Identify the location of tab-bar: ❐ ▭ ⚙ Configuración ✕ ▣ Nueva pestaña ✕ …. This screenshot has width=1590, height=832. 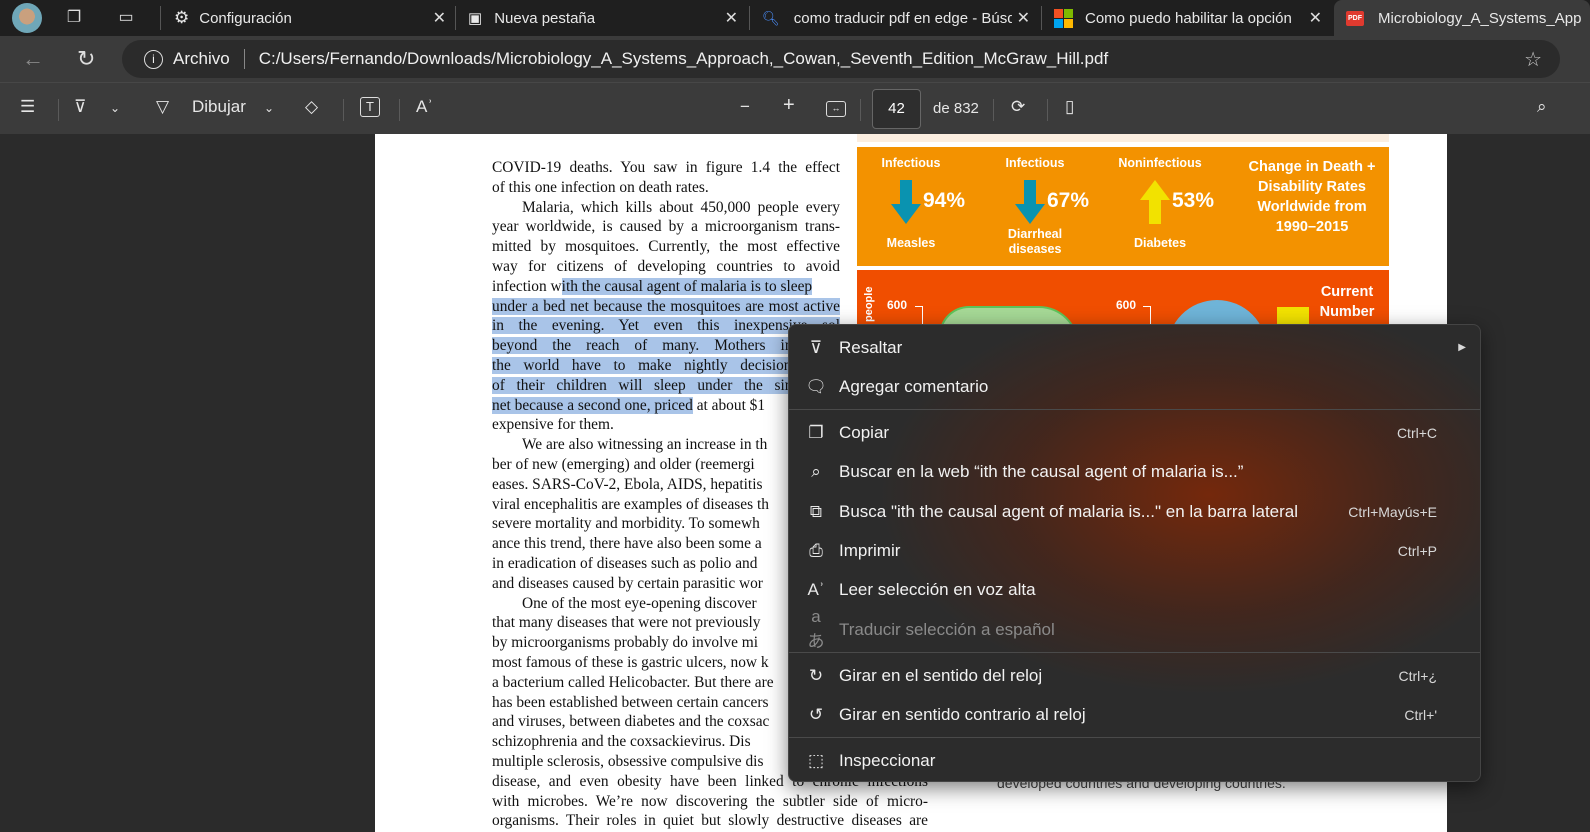
(795, 18).